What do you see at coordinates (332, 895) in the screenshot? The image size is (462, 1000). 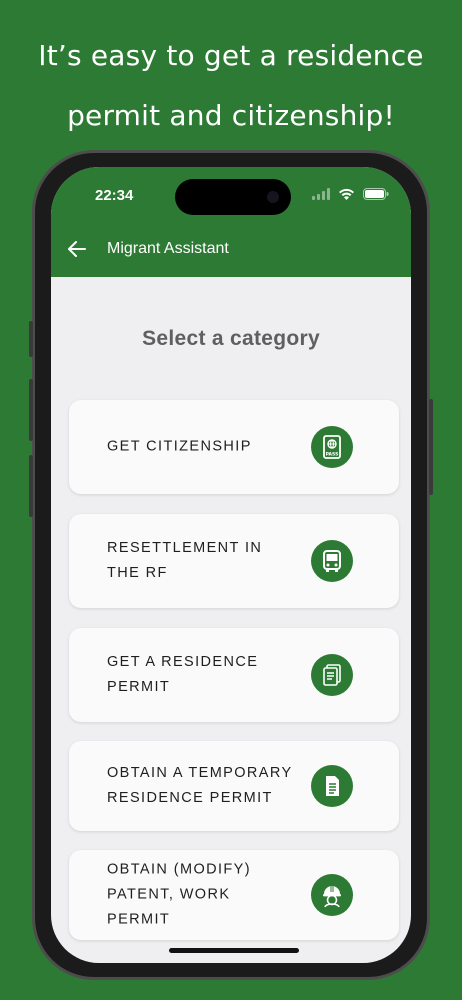 I see `worker-helmet-icon` at bounding box center [332, 895].